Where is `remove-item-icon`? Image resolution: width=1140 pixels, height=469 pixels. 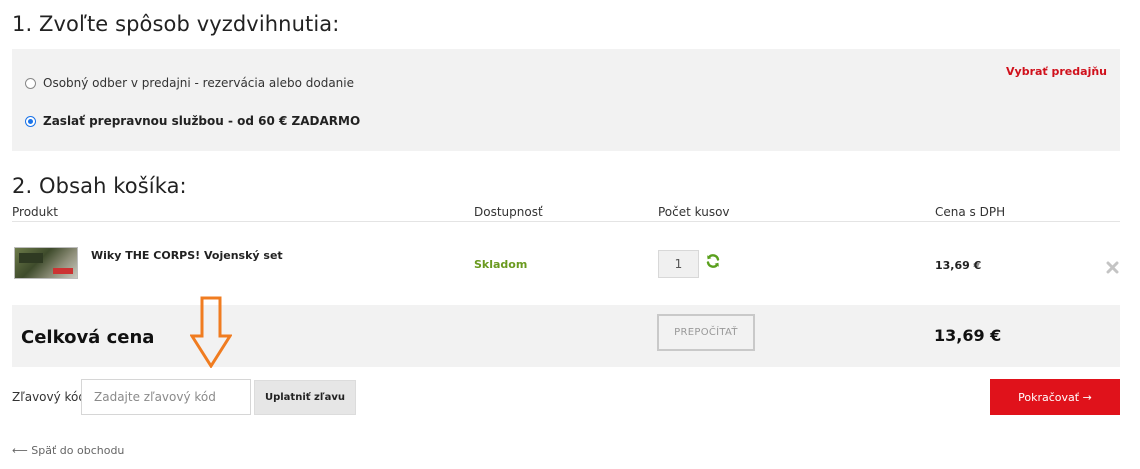
remove-item-icon is located at coordinates (1112, 267).